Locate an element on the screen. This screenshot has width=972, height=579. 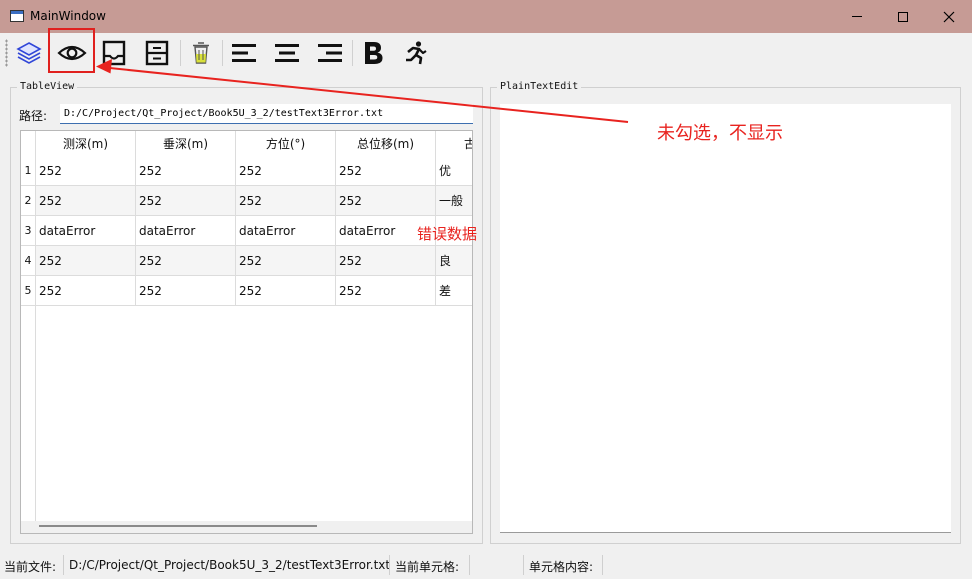
layers-icon is located at coordinates (29, 53).